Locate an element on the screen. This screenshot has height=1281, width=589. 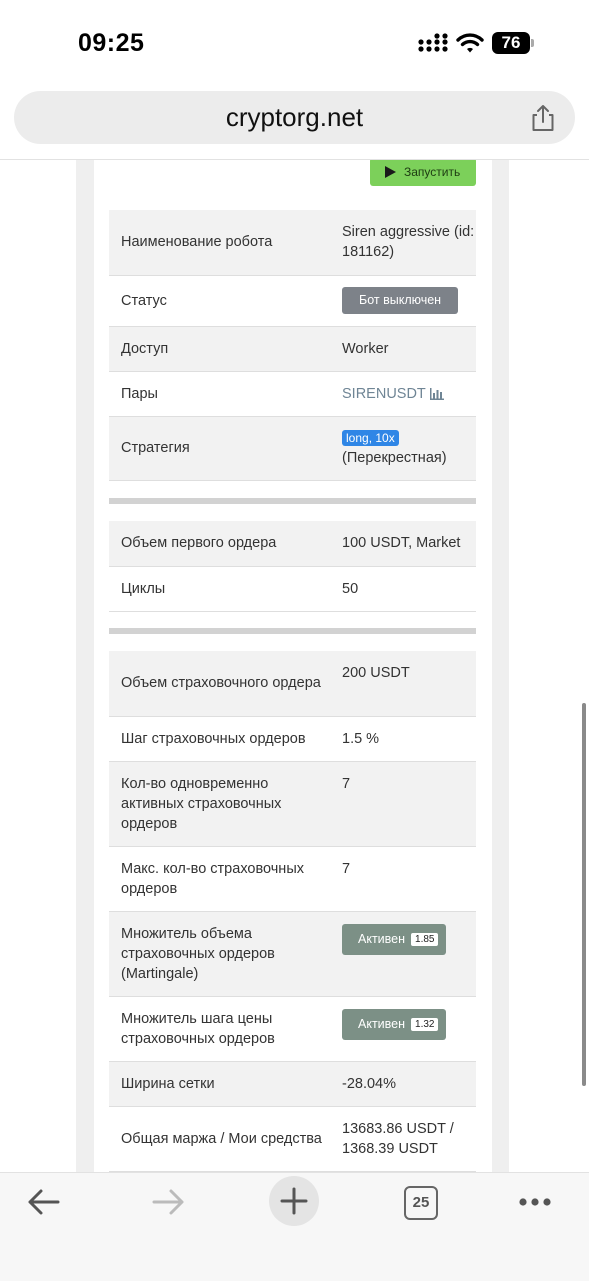
cellular-signal-icon is located at coordinates (433, 42).